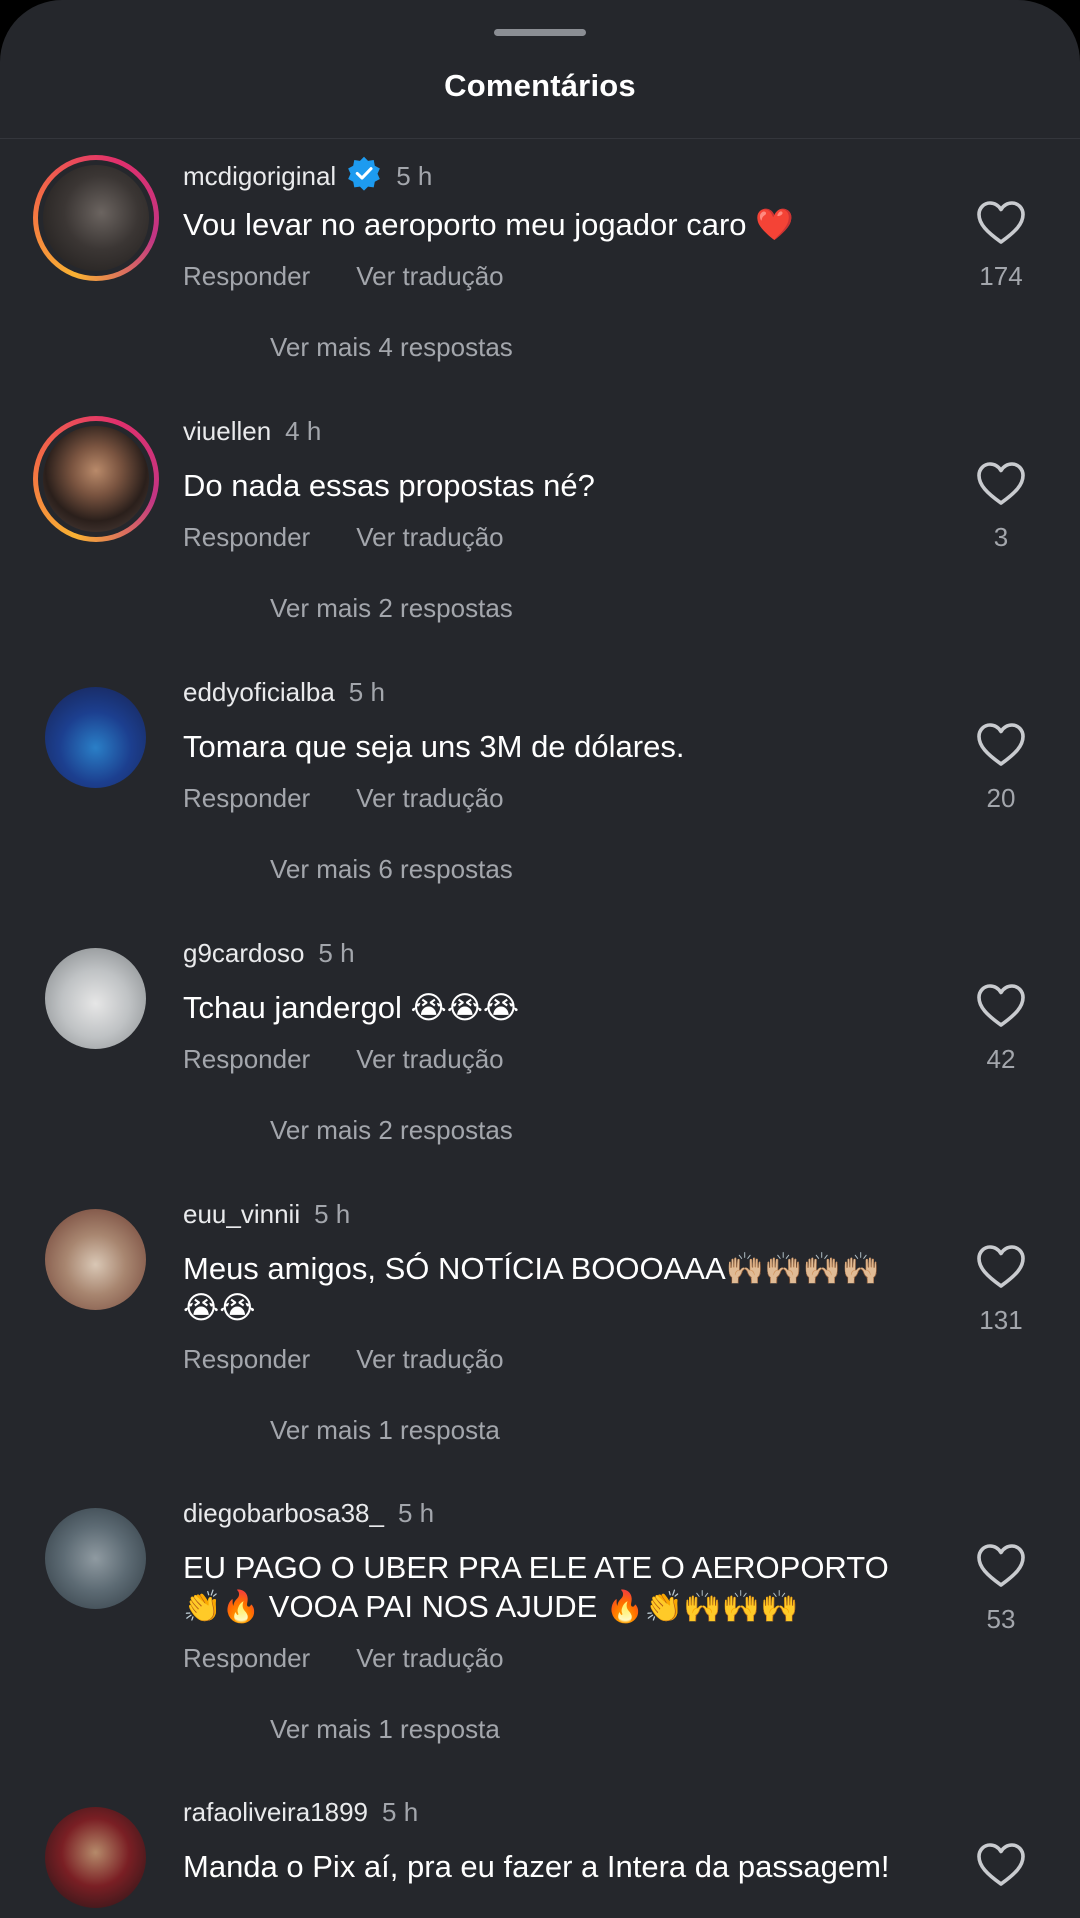 The width and height of the screenshot is (1080, 1918). I want to click on comment-meta: euu_vinnii 5 h, so click(266, 1214).